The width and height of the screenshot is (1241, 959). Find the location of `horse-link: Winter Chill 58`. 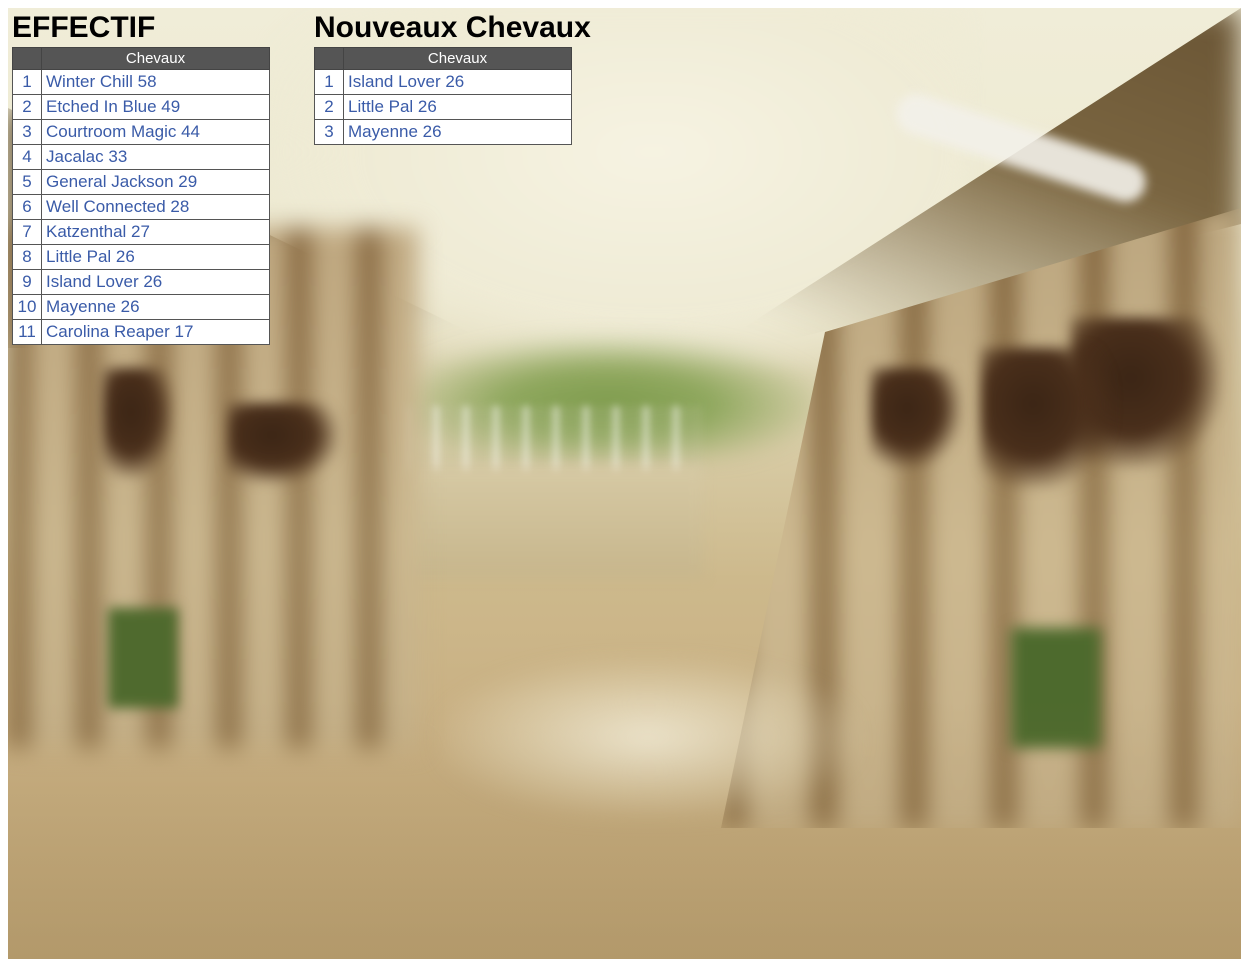

horse-link: Winter Chill 58 is located at coordinates (155, 82).